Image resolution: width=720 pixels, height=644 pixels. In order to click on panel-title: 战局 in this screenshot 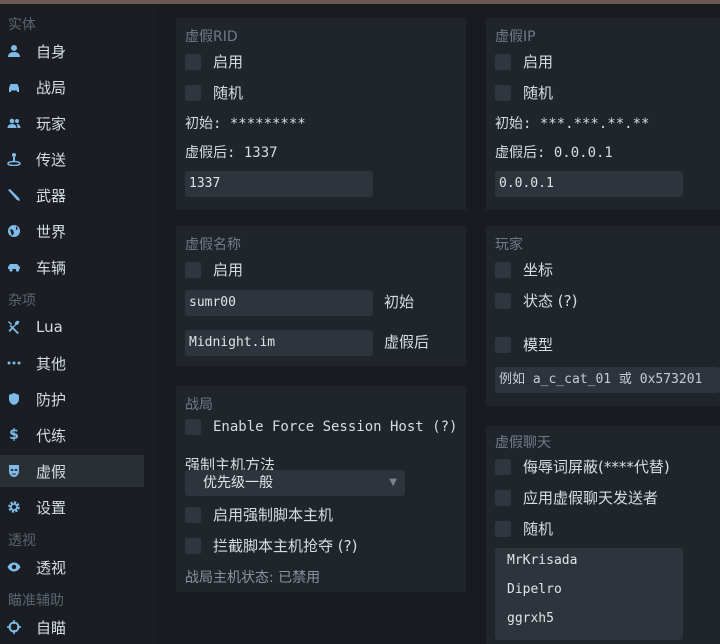, I will do `click(199, 405)`.